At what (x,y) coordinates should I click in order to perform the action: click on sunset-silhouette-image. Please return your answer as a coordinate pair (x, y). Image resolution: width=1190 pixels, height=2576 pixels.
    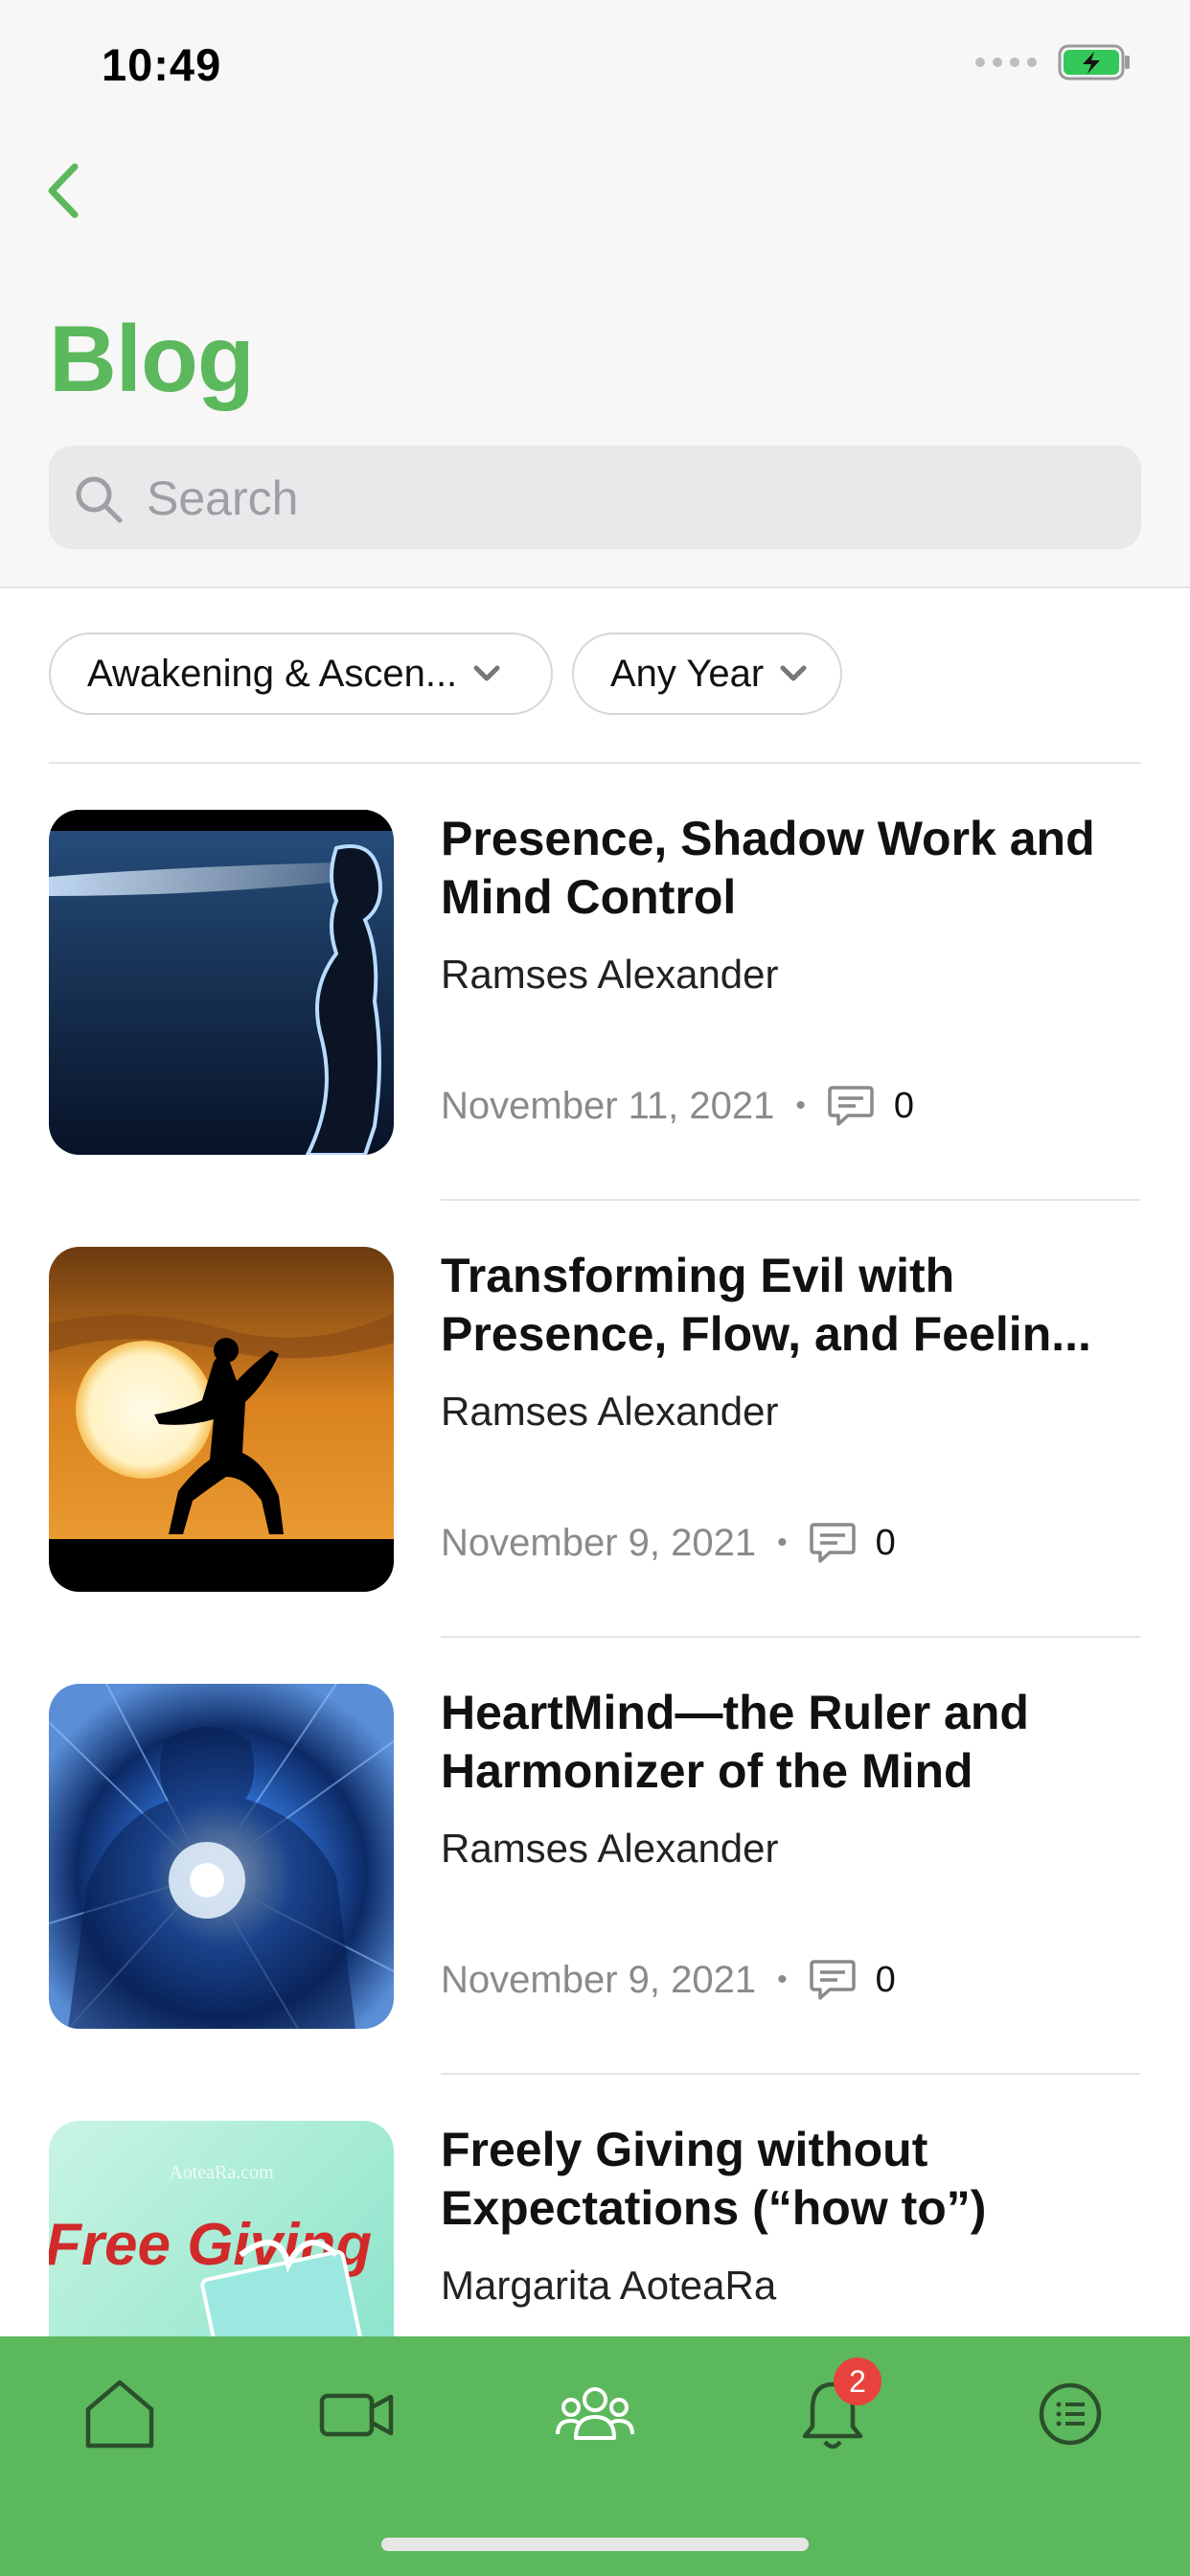
    Looking at the image, I should click on (222, 1419).